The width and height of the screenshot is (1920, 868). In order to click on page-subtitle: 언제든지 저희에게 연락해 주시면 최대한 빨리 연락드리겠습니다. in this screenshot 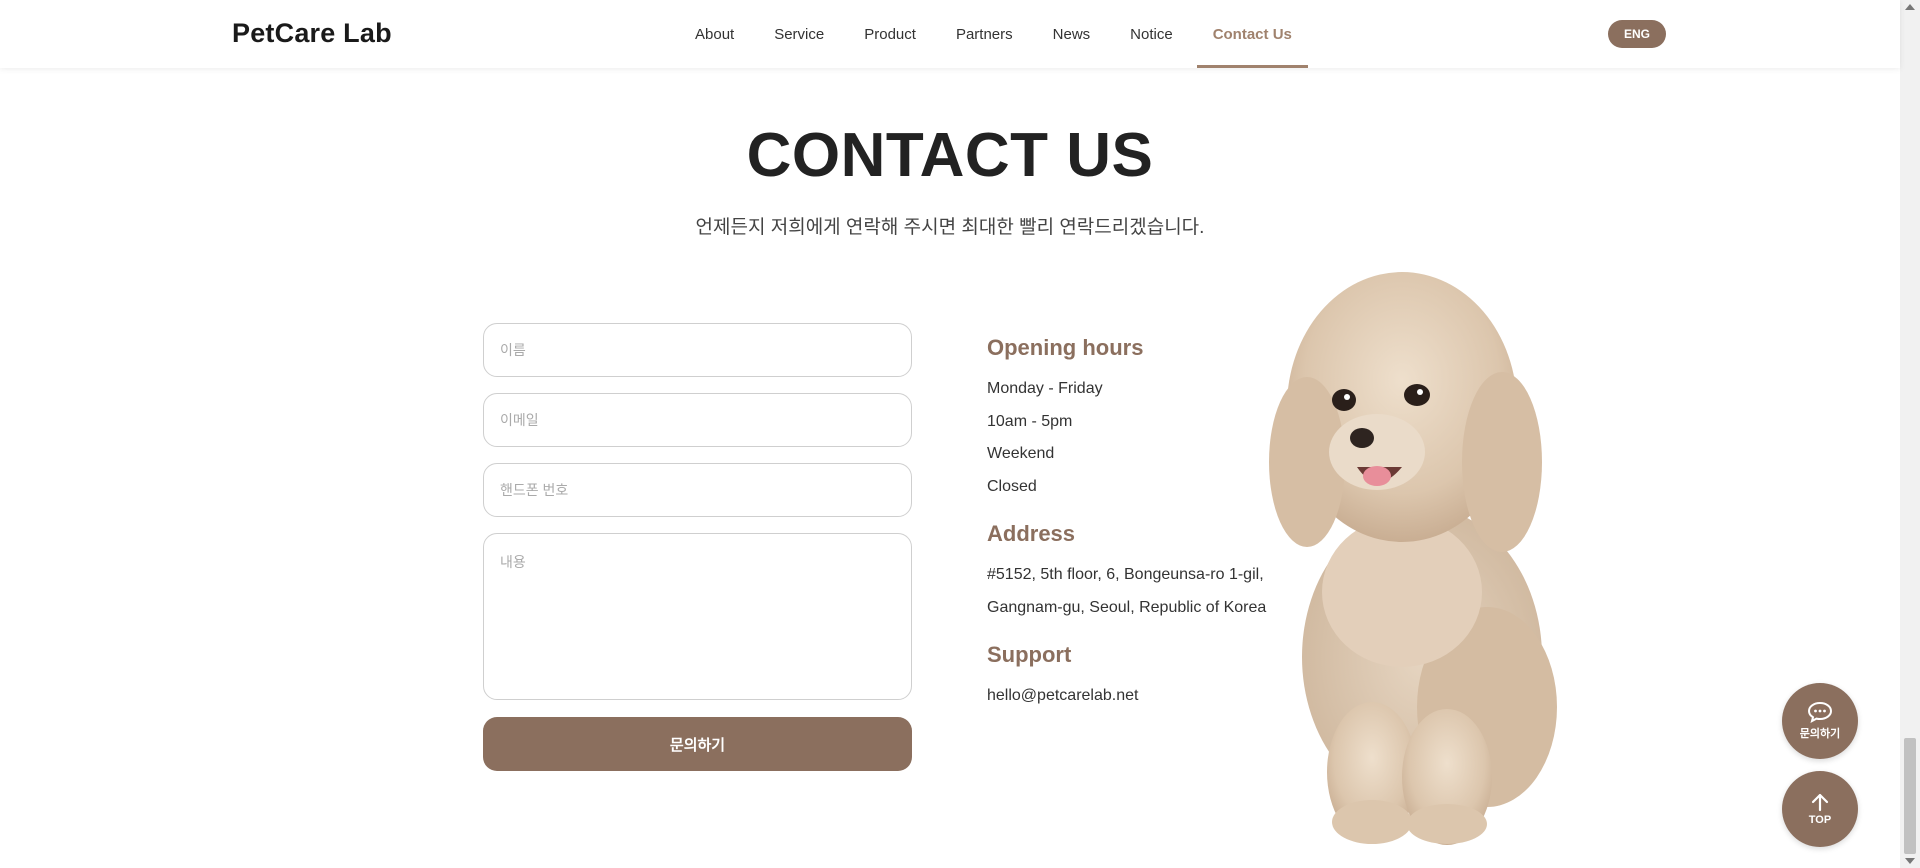, I will do `click(950, 227)`.